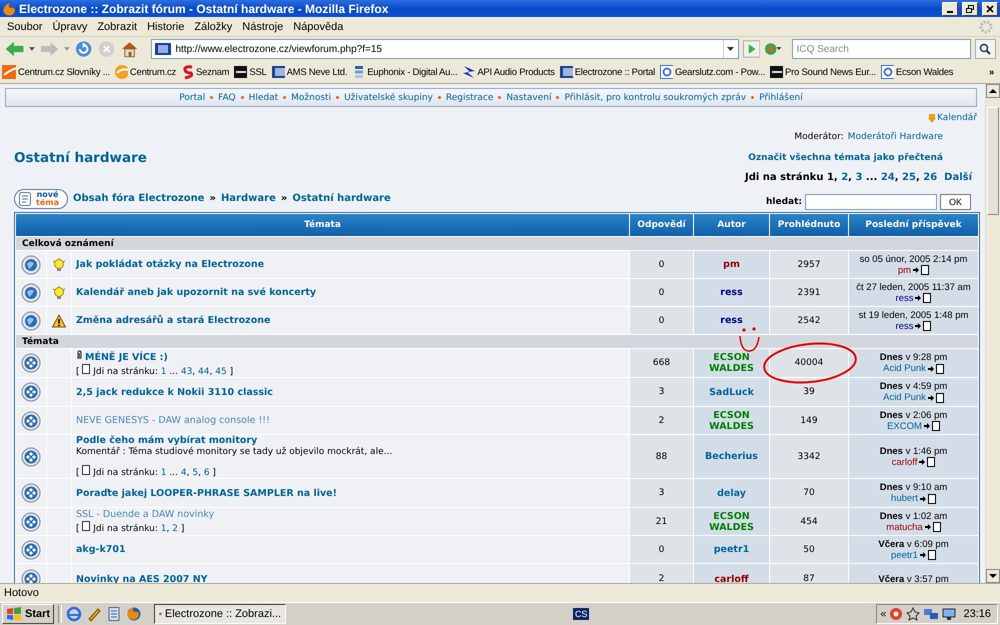 The width and height of the screenshot is (1000, 625). Describe the element at coordinates (94, 614) in the screenshot. I see `pencil-icon` at that location.